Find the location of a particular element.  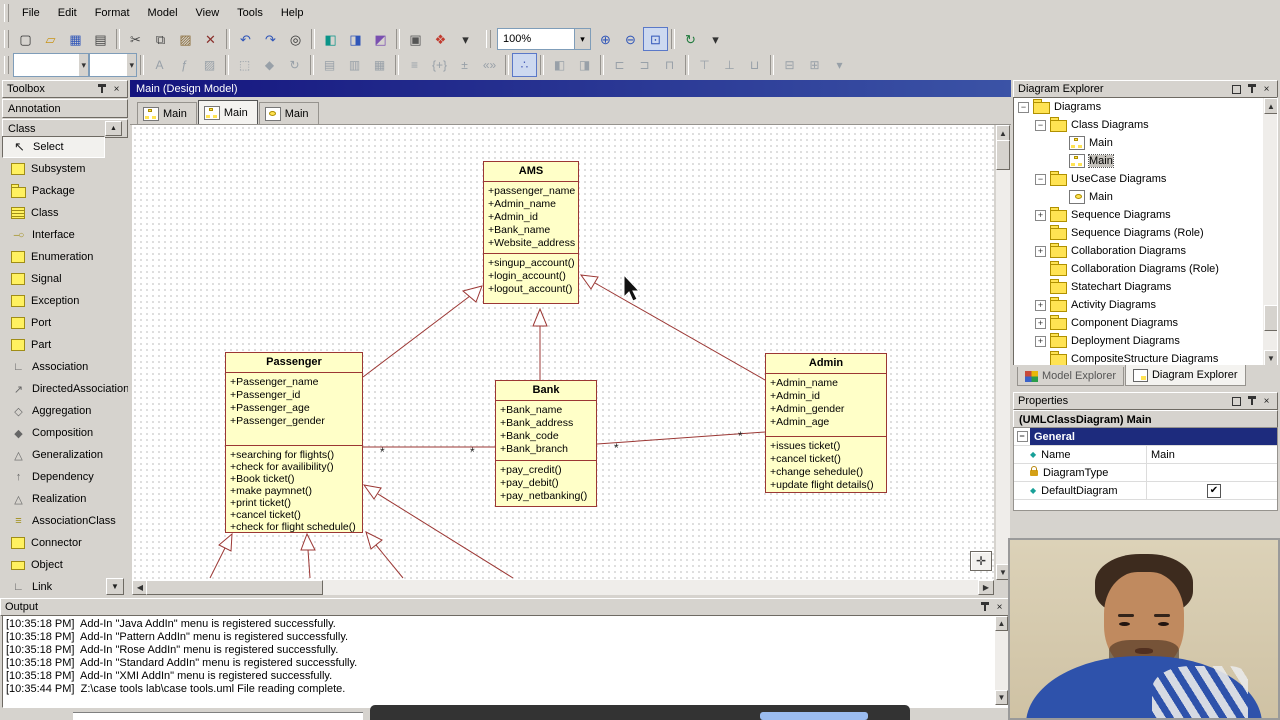

delete-button: ✕ is located at coordinates (210, 39).